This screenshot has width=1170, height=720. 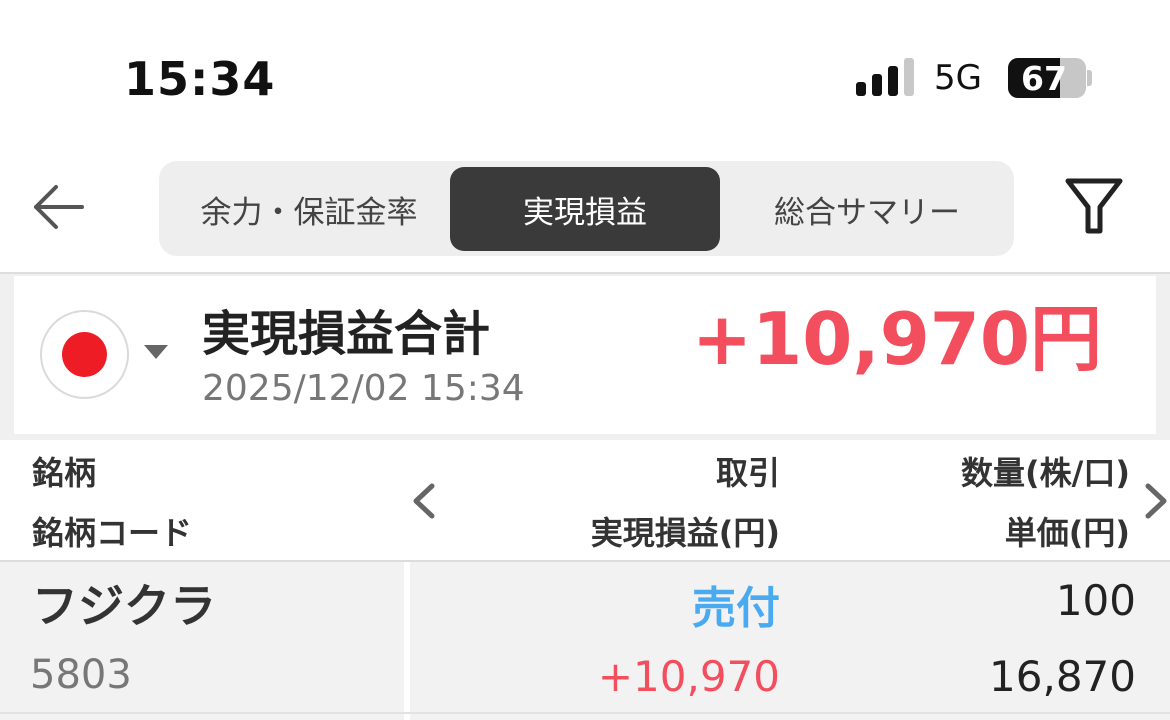 I want to click on caret-down-icon, so click(x=156, y=352).